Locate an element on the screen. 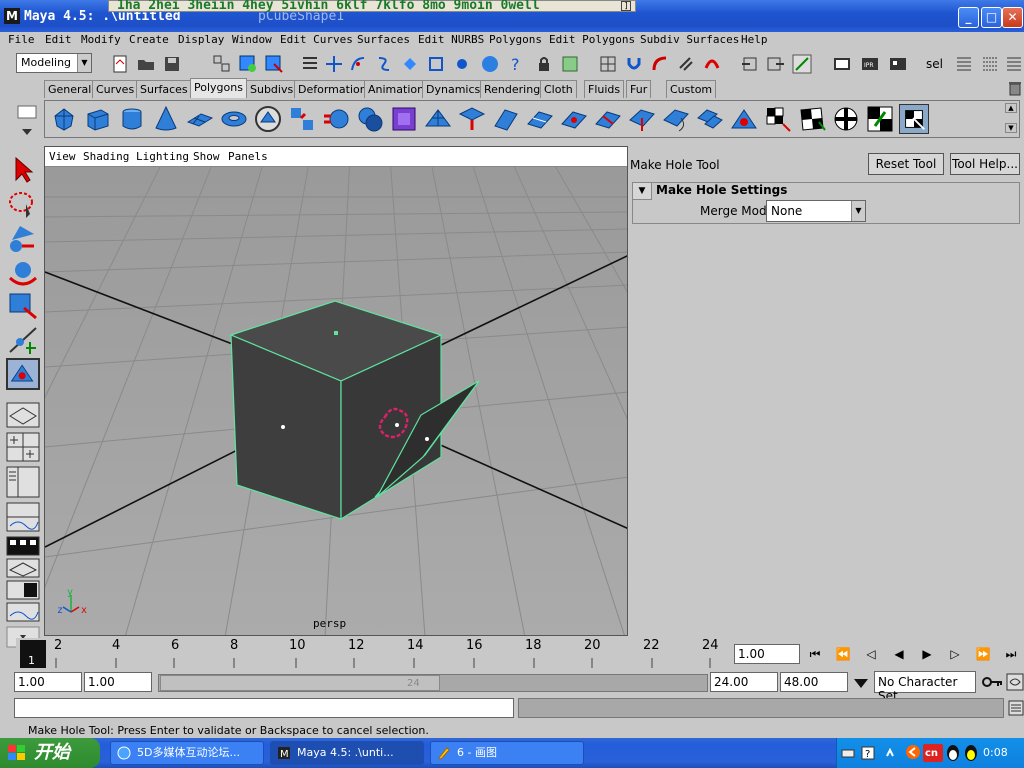 This screenshot has height=768, width=1024. cylindrical-mapping-icon is located at coordinates (812, 119).